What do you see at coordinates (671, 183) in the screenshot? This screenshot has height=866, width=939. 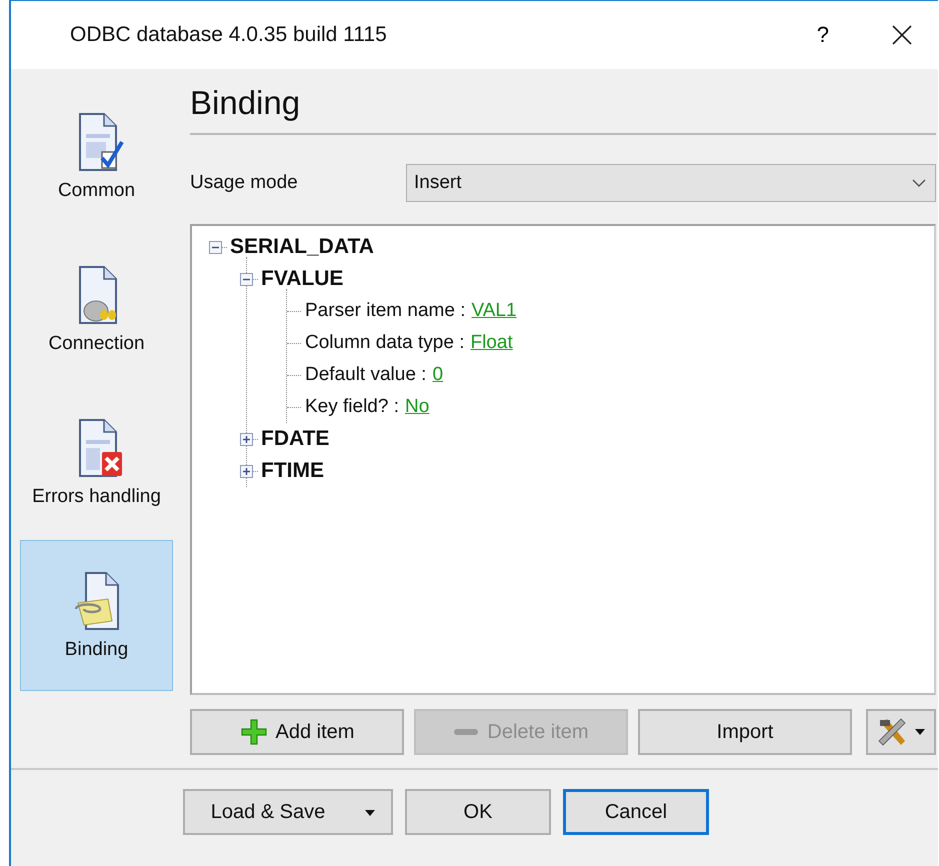 I see `usage-mode-dropdown: Insert` at bounding box center [671, 183].